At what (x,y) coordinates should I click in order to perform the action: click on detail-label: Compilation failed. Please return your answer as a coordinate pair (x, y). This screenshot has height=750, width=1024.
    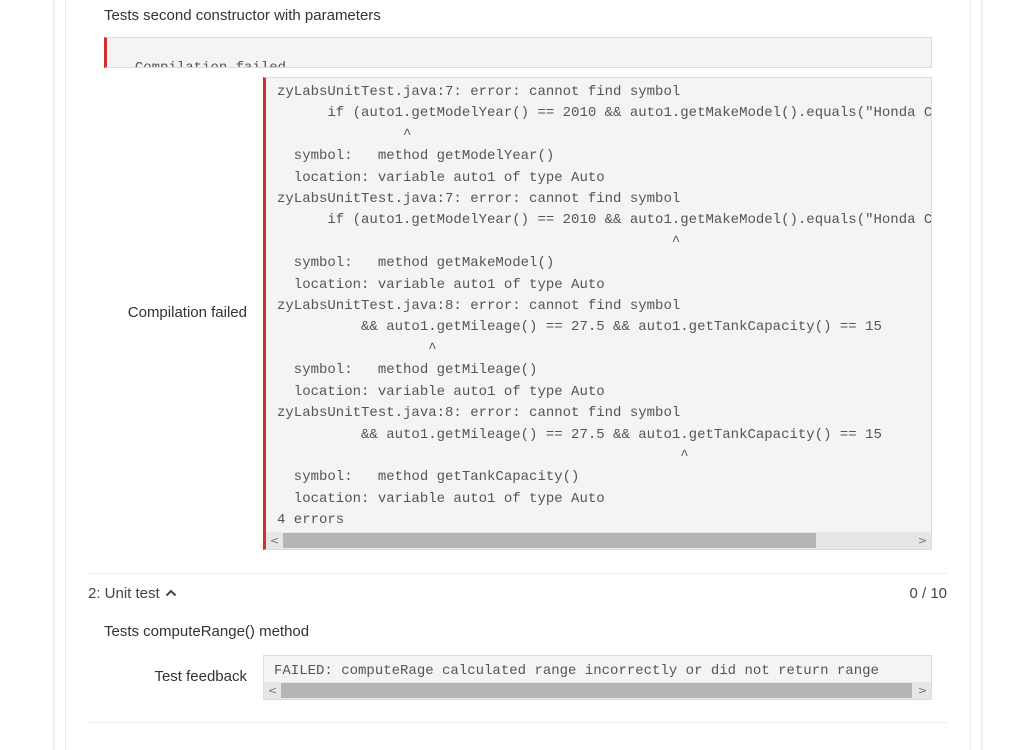
    Looking at the image, I should click on (187, 312).